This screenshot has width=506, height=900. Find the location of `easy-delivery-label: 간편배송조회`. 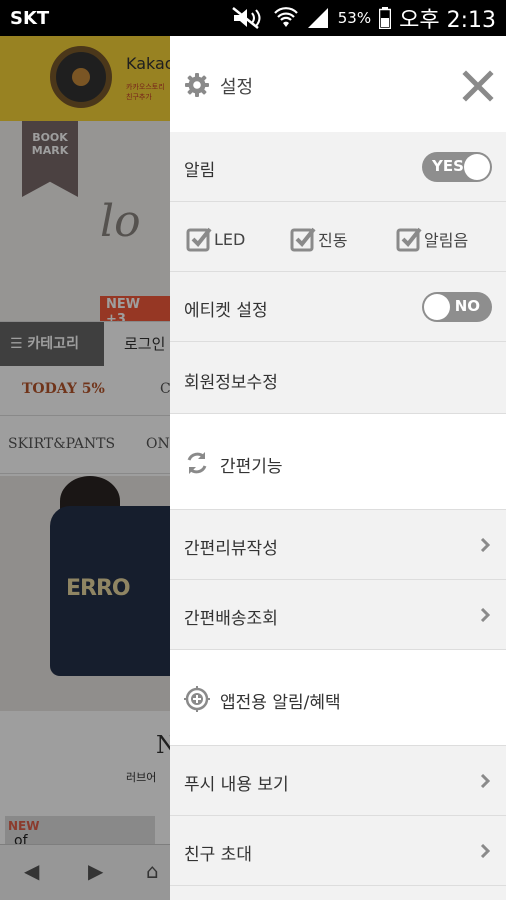

easy-delivery-label: 간편배송조회 is located at coordinates (231, 619).